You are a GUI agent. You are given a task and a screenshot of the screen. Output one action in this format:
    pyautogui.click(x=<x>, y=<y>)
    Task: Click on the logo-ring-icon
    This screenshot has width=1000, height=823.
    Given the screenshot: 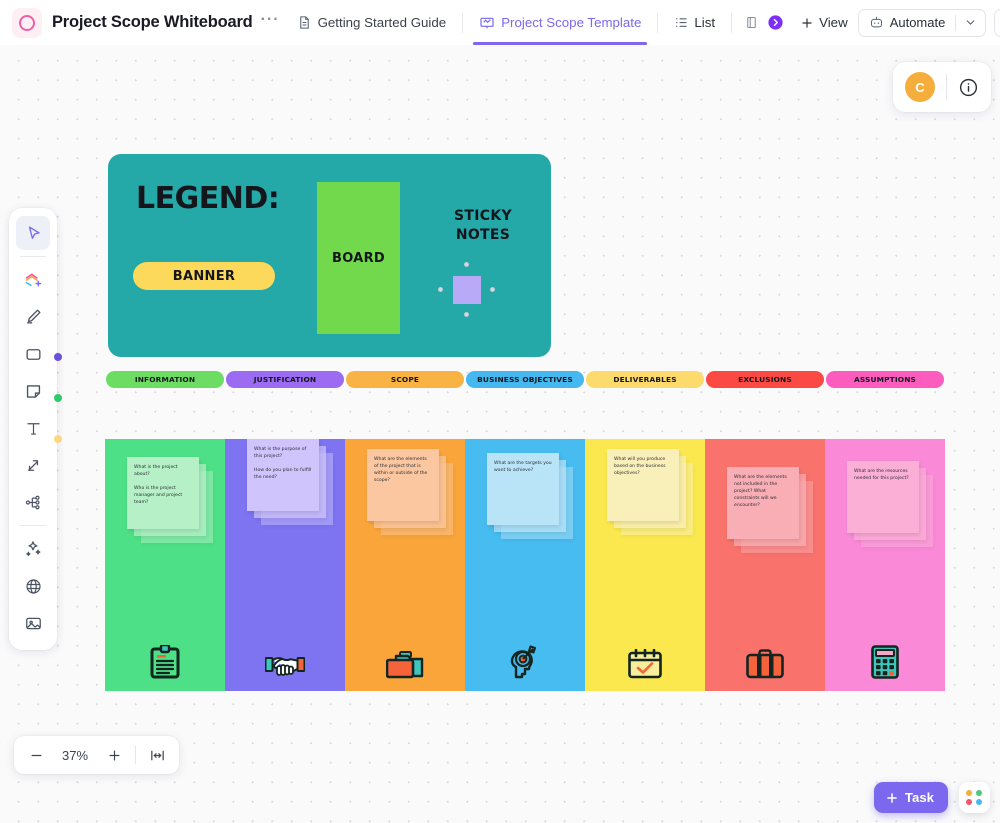 What is the action you would take?
    pyautogui.click(x=27, y=22)
    